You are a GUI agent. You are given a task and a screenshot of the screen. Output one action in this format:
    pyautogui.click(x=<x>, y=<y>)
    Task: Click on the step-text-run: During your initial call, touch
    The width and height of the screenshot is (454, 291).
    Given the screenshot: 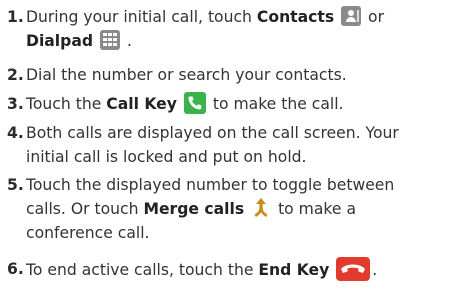 What is the action you would take?
    pyautogui.click(x=141, y=17)
    